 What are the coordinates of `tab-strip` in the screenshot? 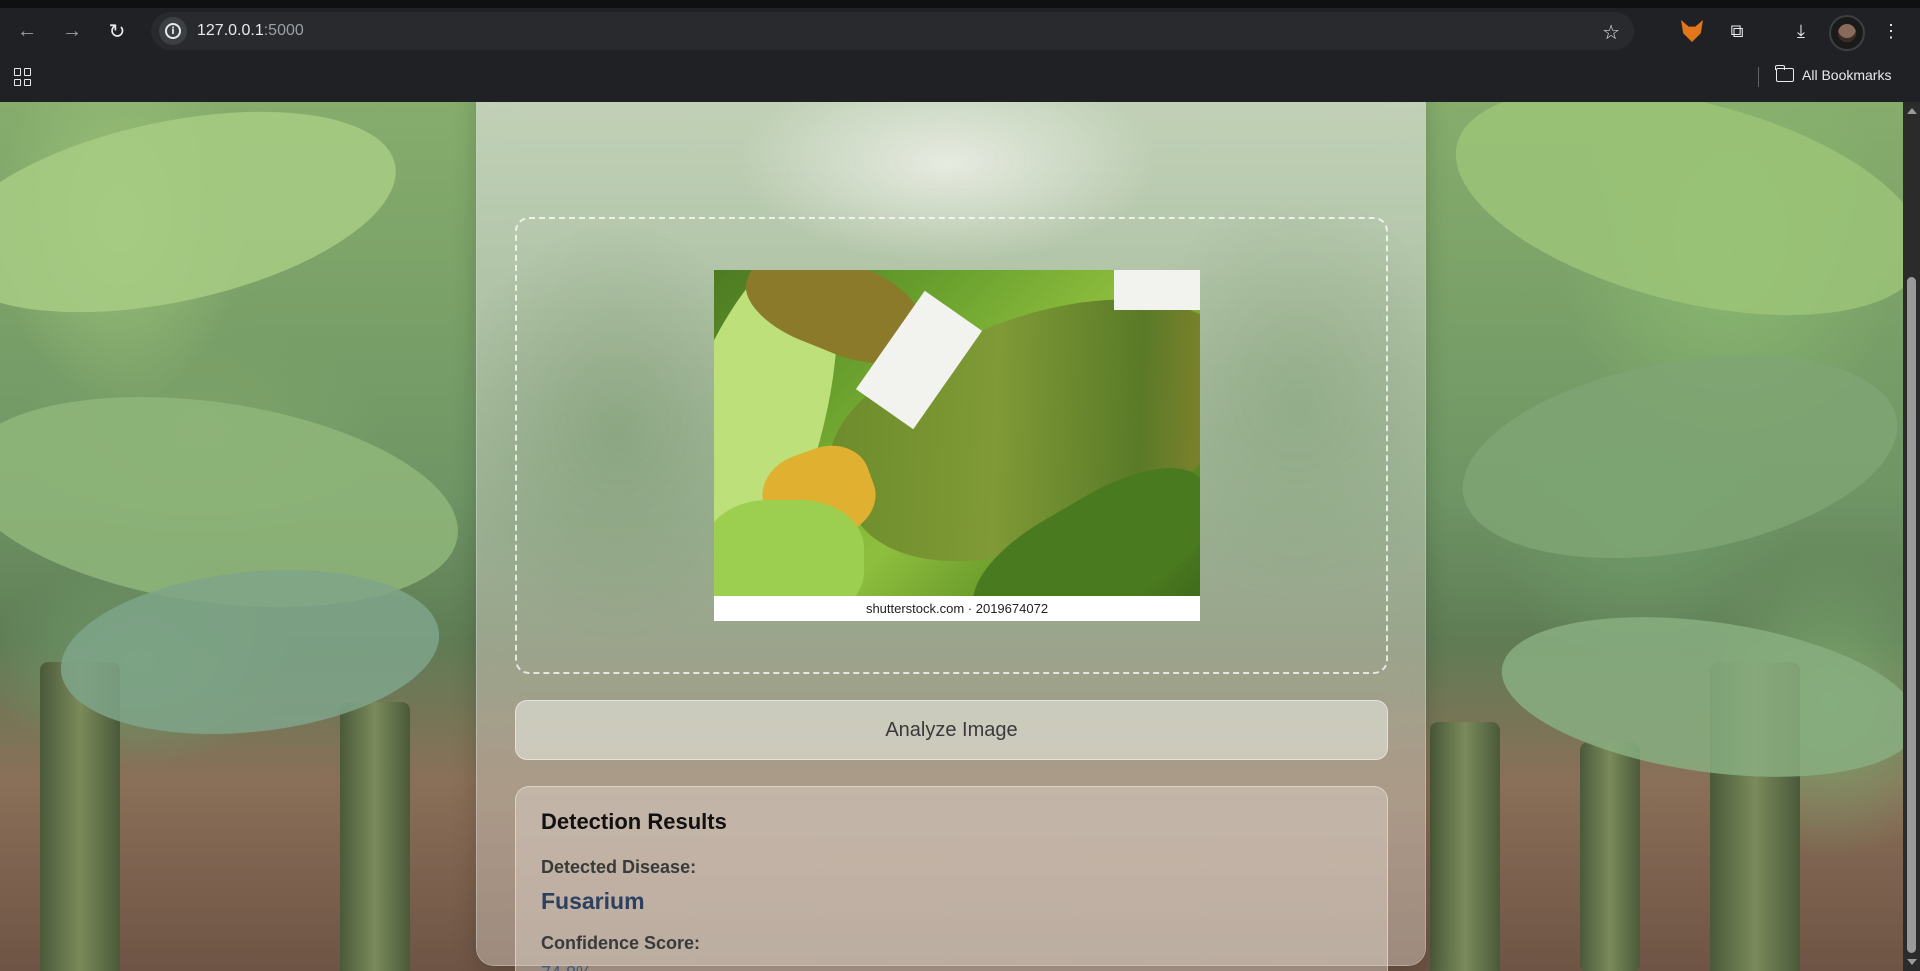 It's located at (960, 4).